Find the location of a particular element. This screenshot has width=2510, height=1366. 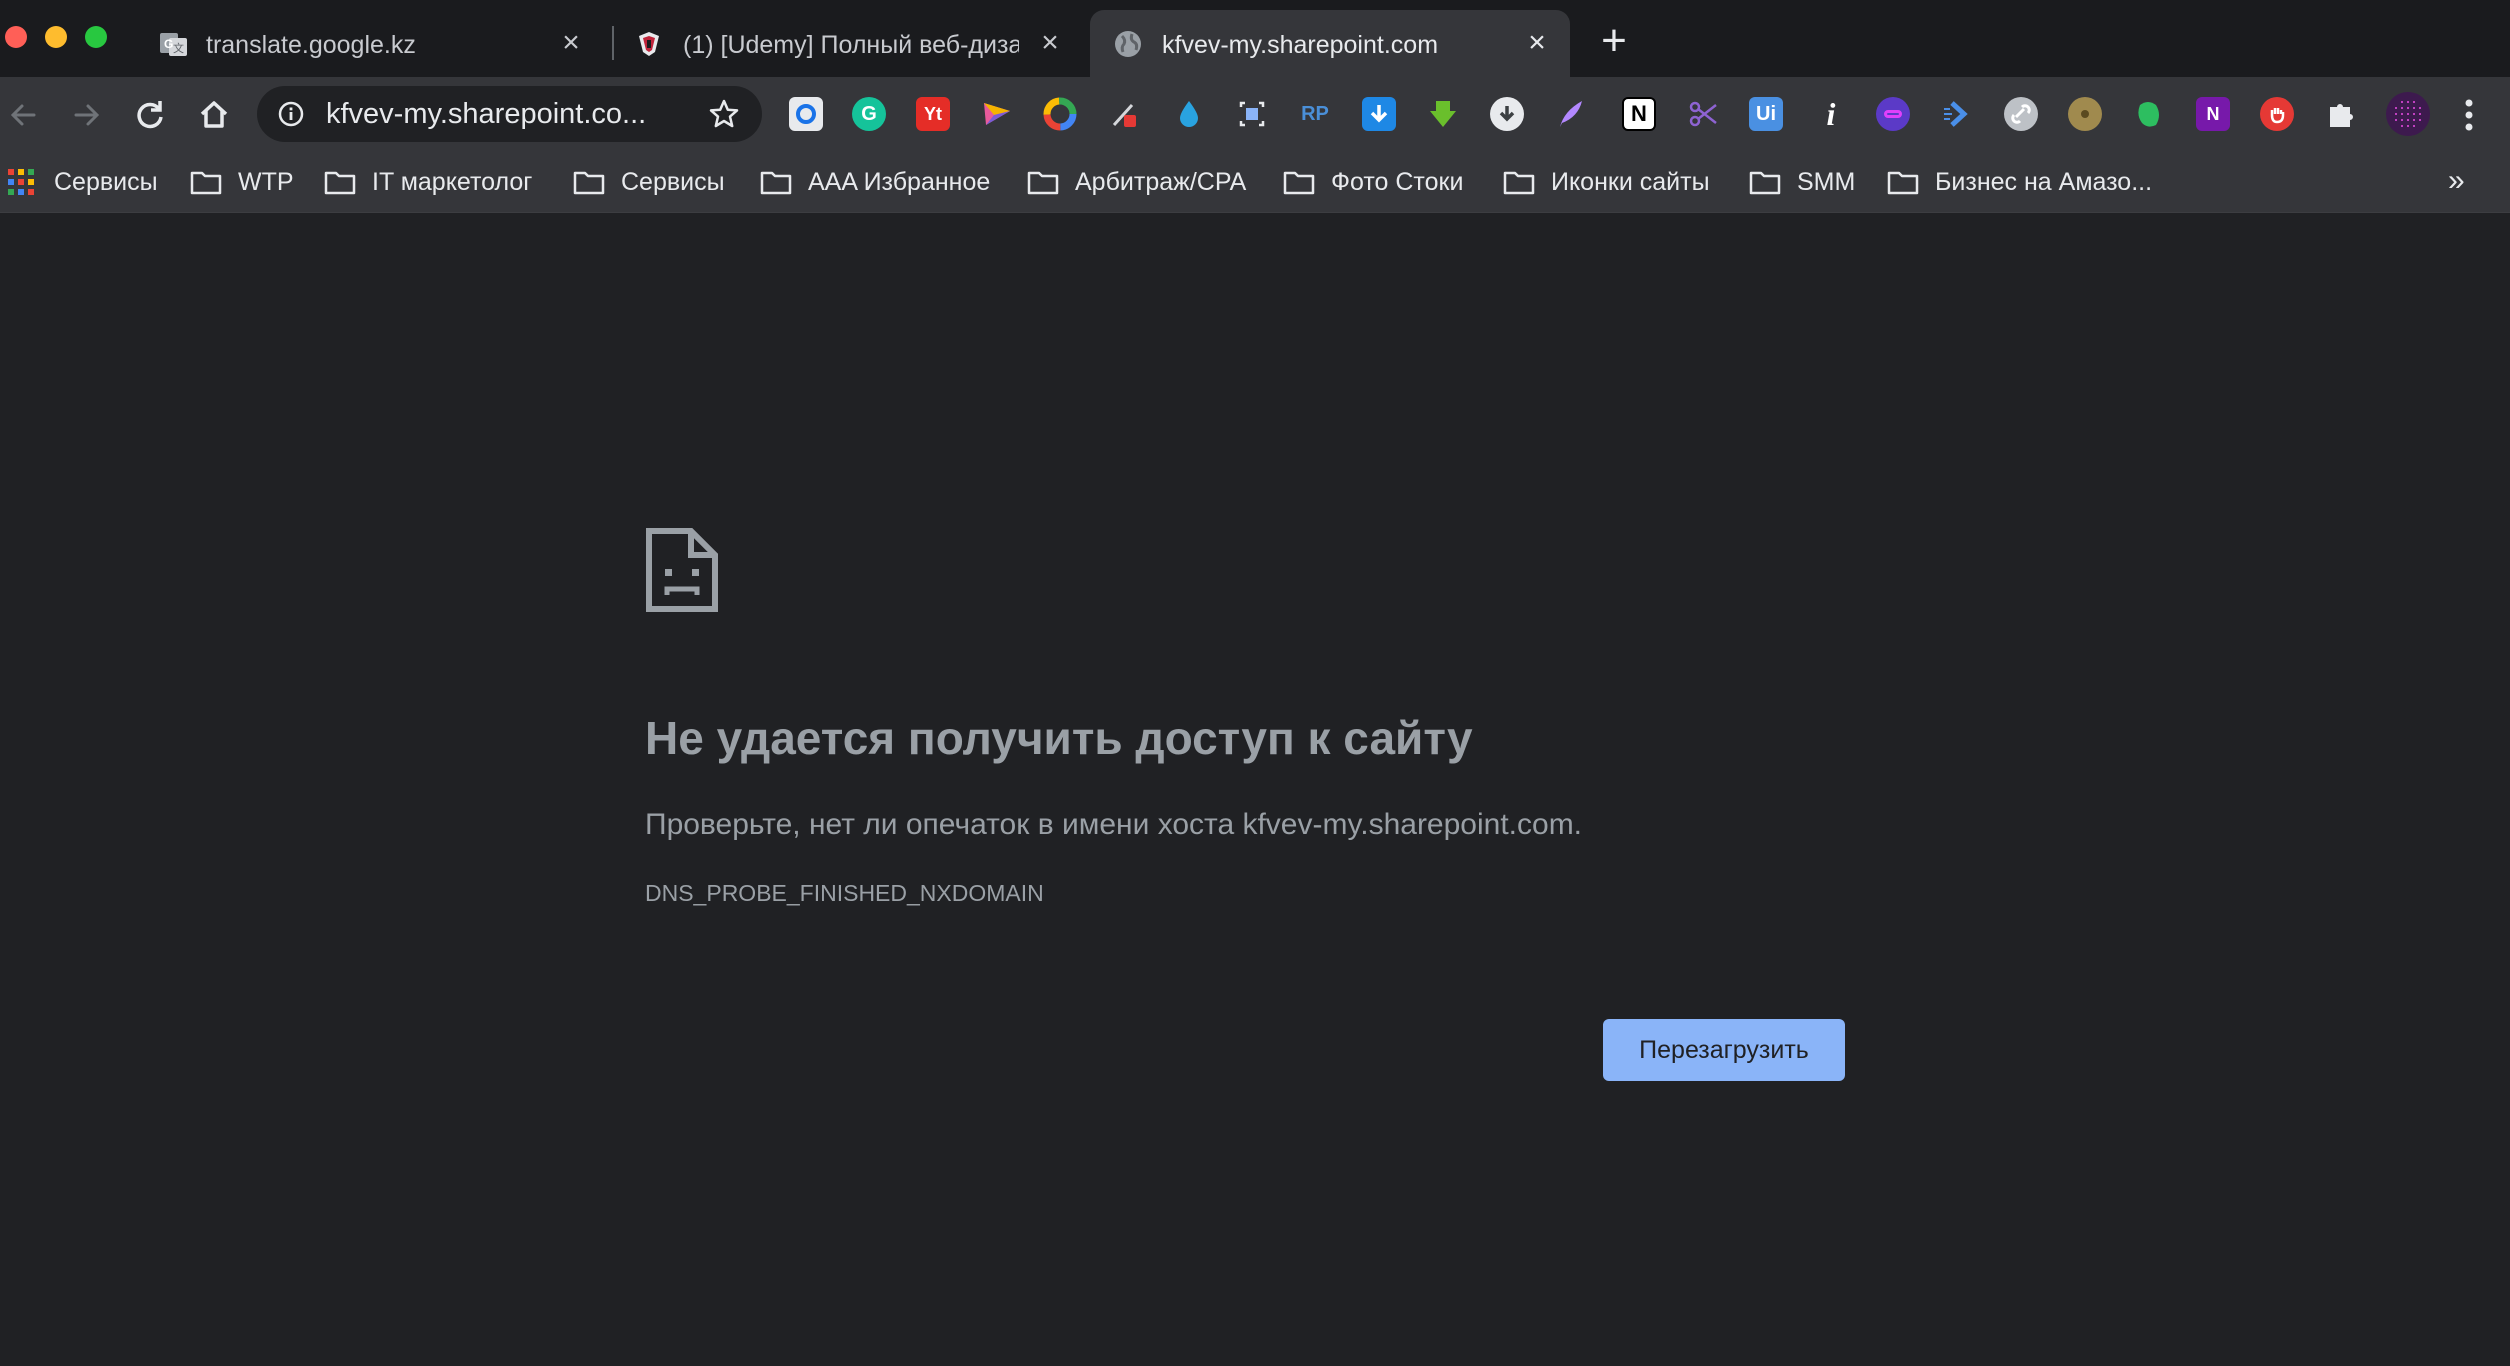

bookmark-label: SMM is located at coordinates (1826, 181).